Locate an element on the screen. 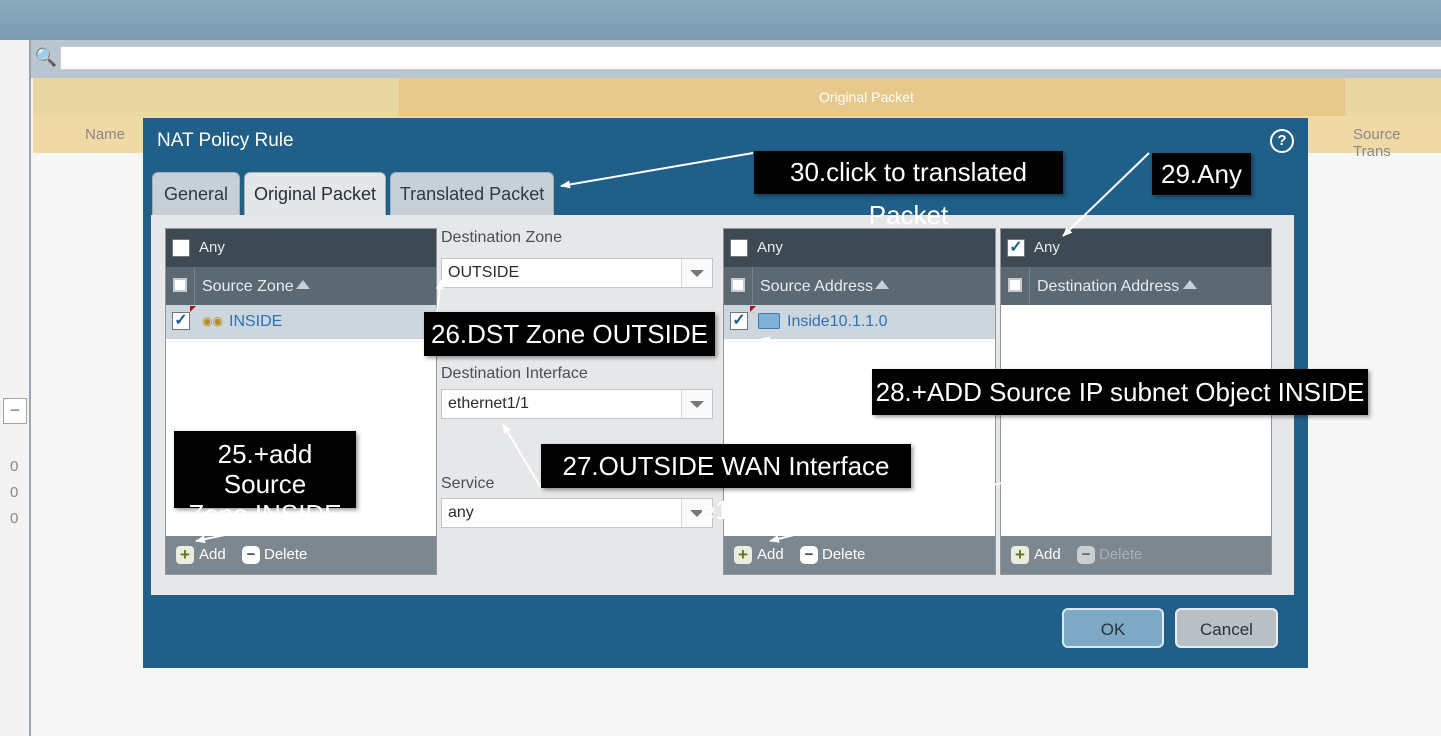  callout-25-line2: Zone INSIDE is located at coordinates (265, 514).